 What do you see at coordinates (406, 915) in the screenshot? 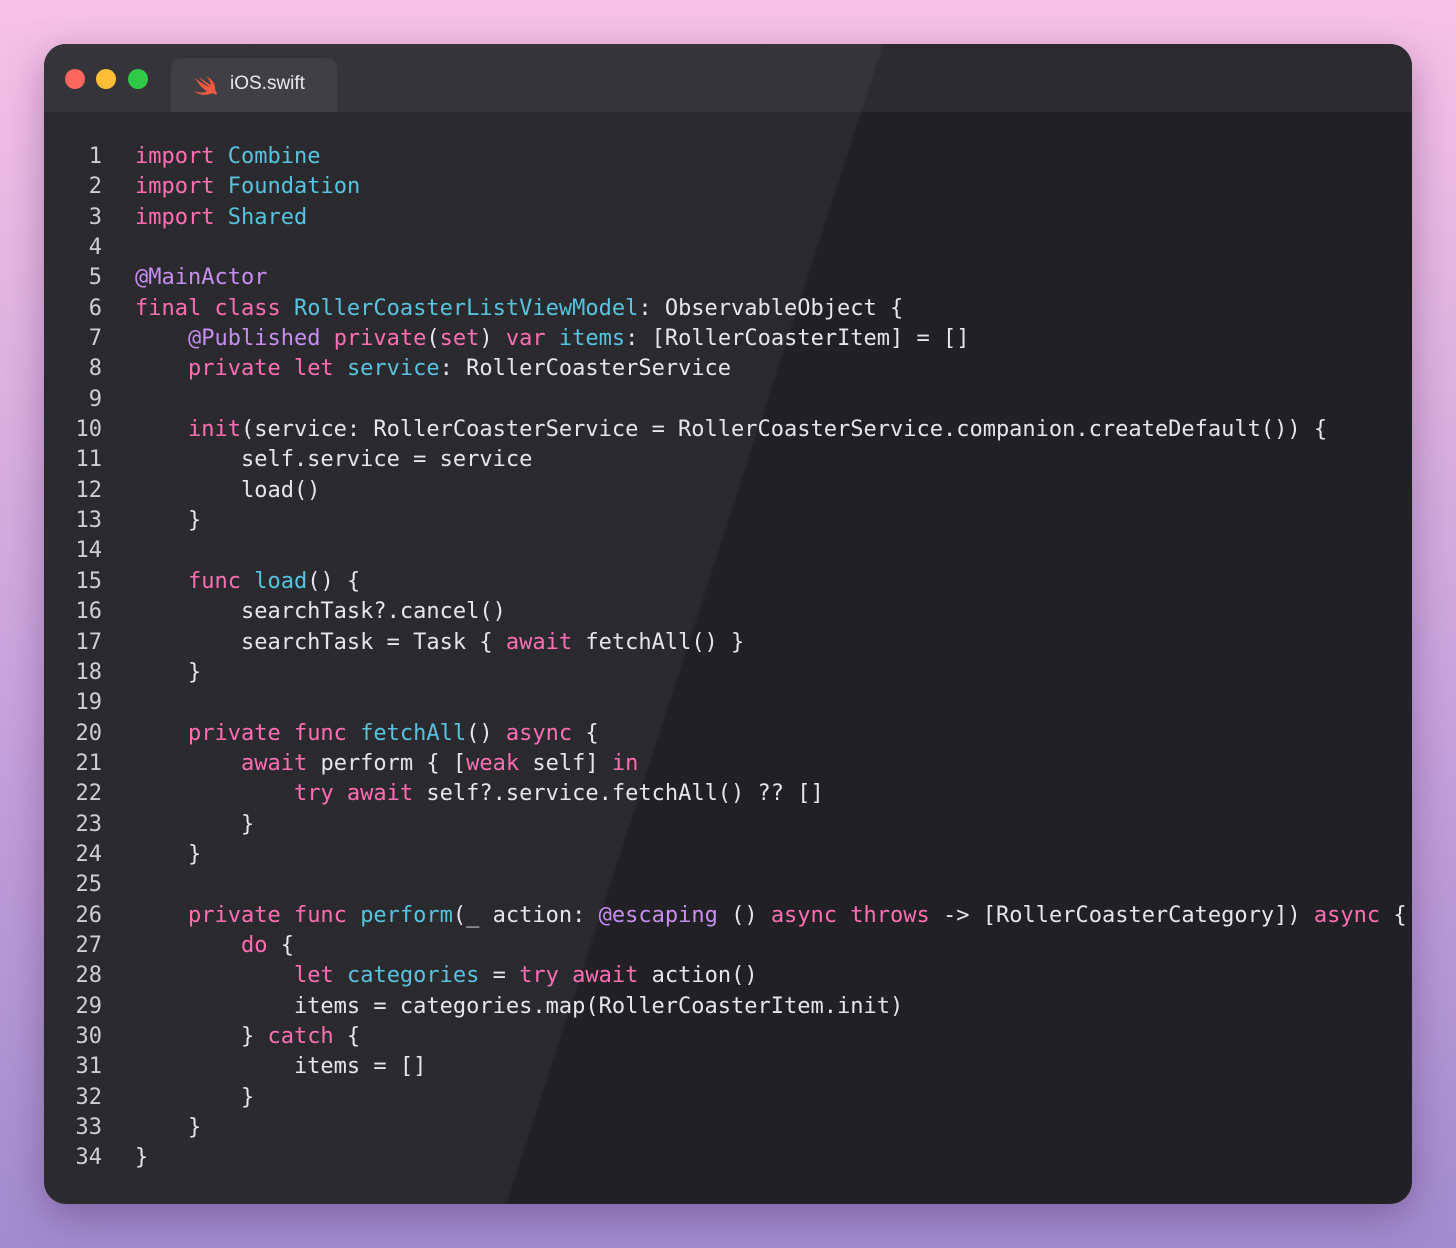
I see `identifier-token: perform` at bounding box center [406, 915].